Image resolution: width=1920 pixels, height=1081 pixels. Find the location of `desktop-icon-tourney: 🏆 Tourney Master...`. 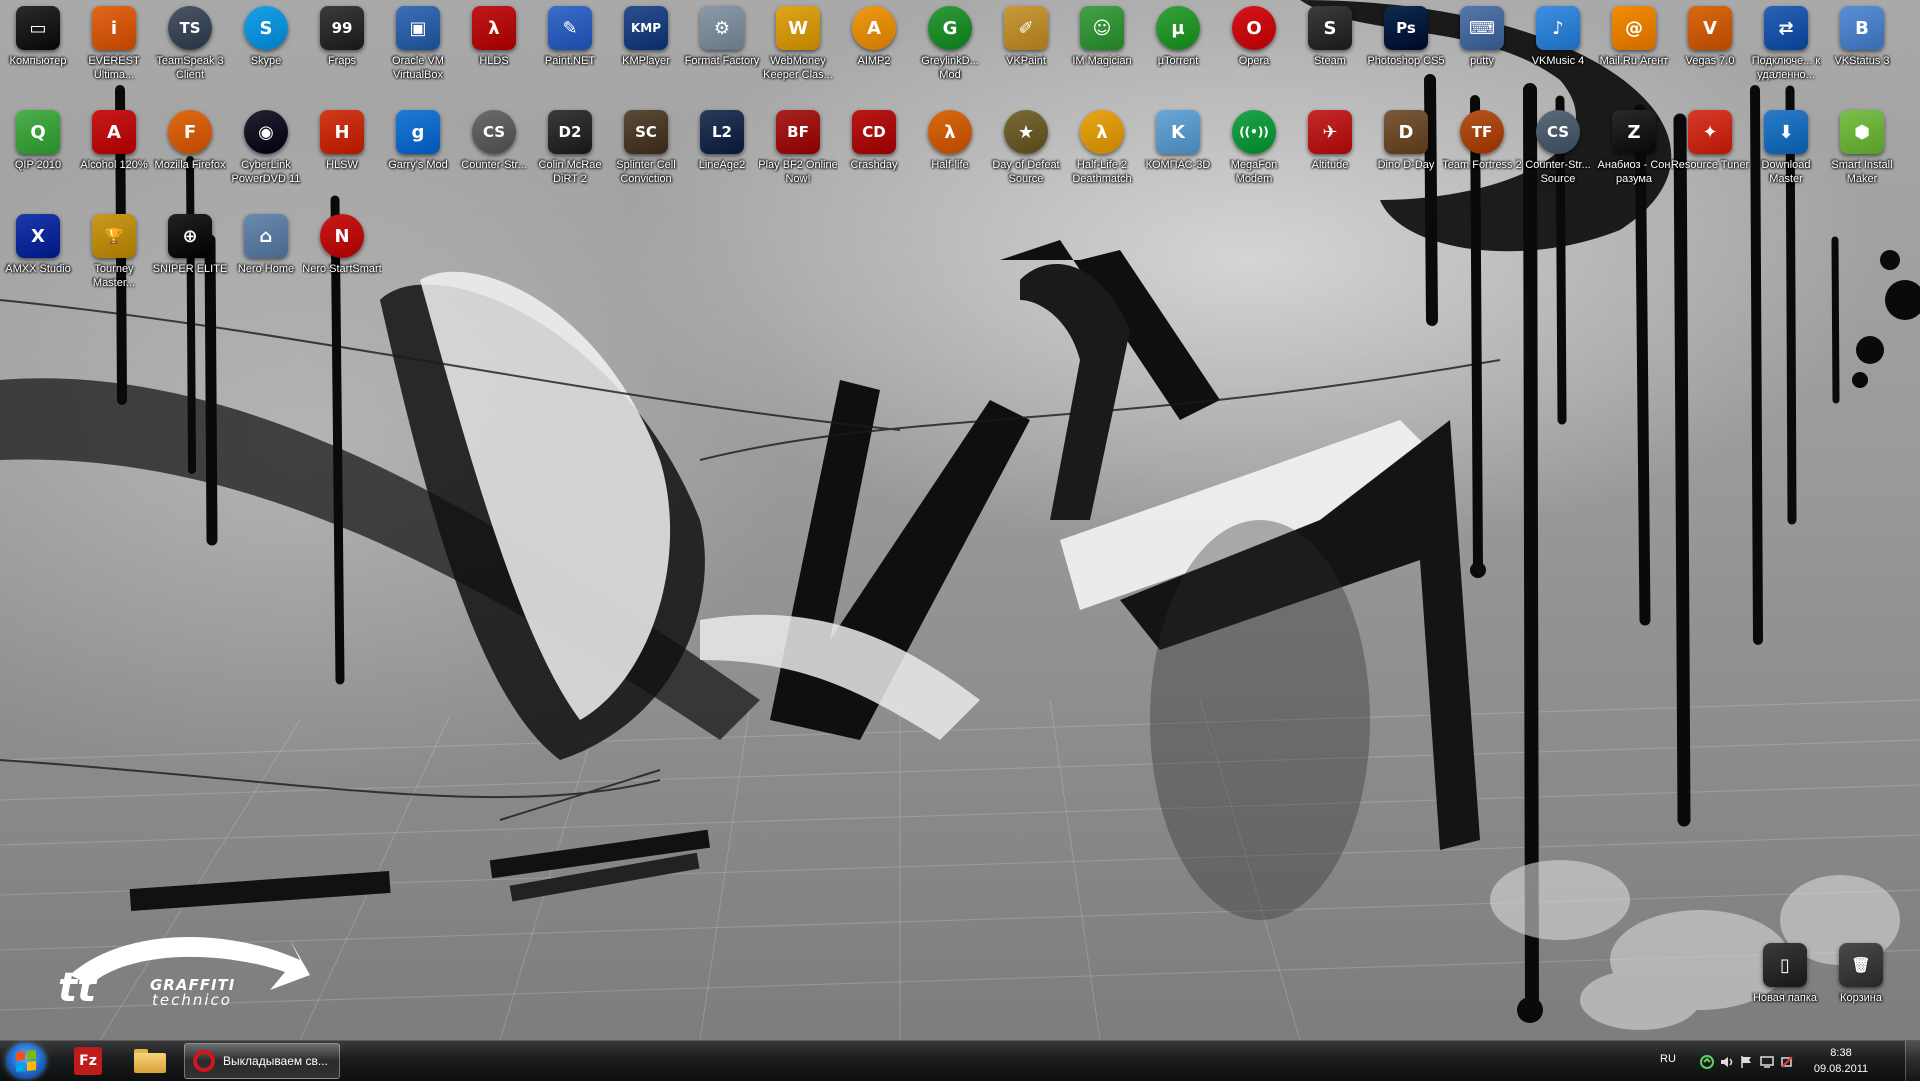

desktop-icon-tourney: 🏆 Tourney Master... is located at coordinates (114, 258).